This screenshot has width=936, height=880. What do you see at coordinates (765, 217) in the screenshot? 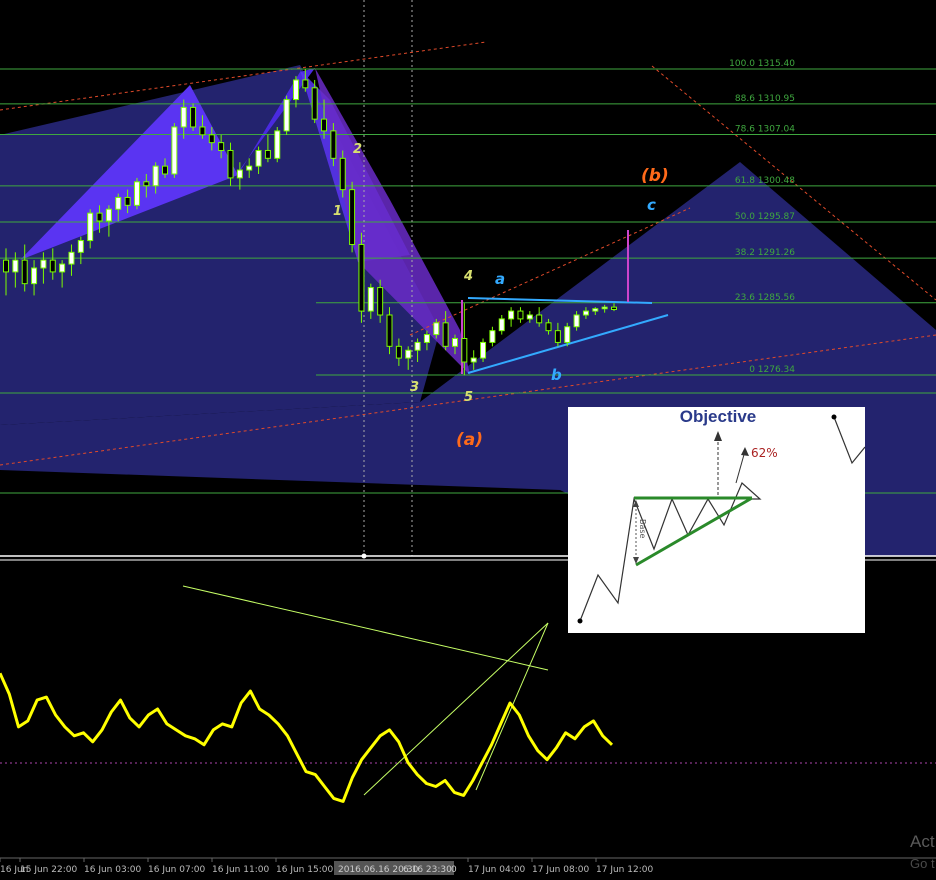
I see `fib-label: 50.0 1295.87` at bounding box center [765, 217].